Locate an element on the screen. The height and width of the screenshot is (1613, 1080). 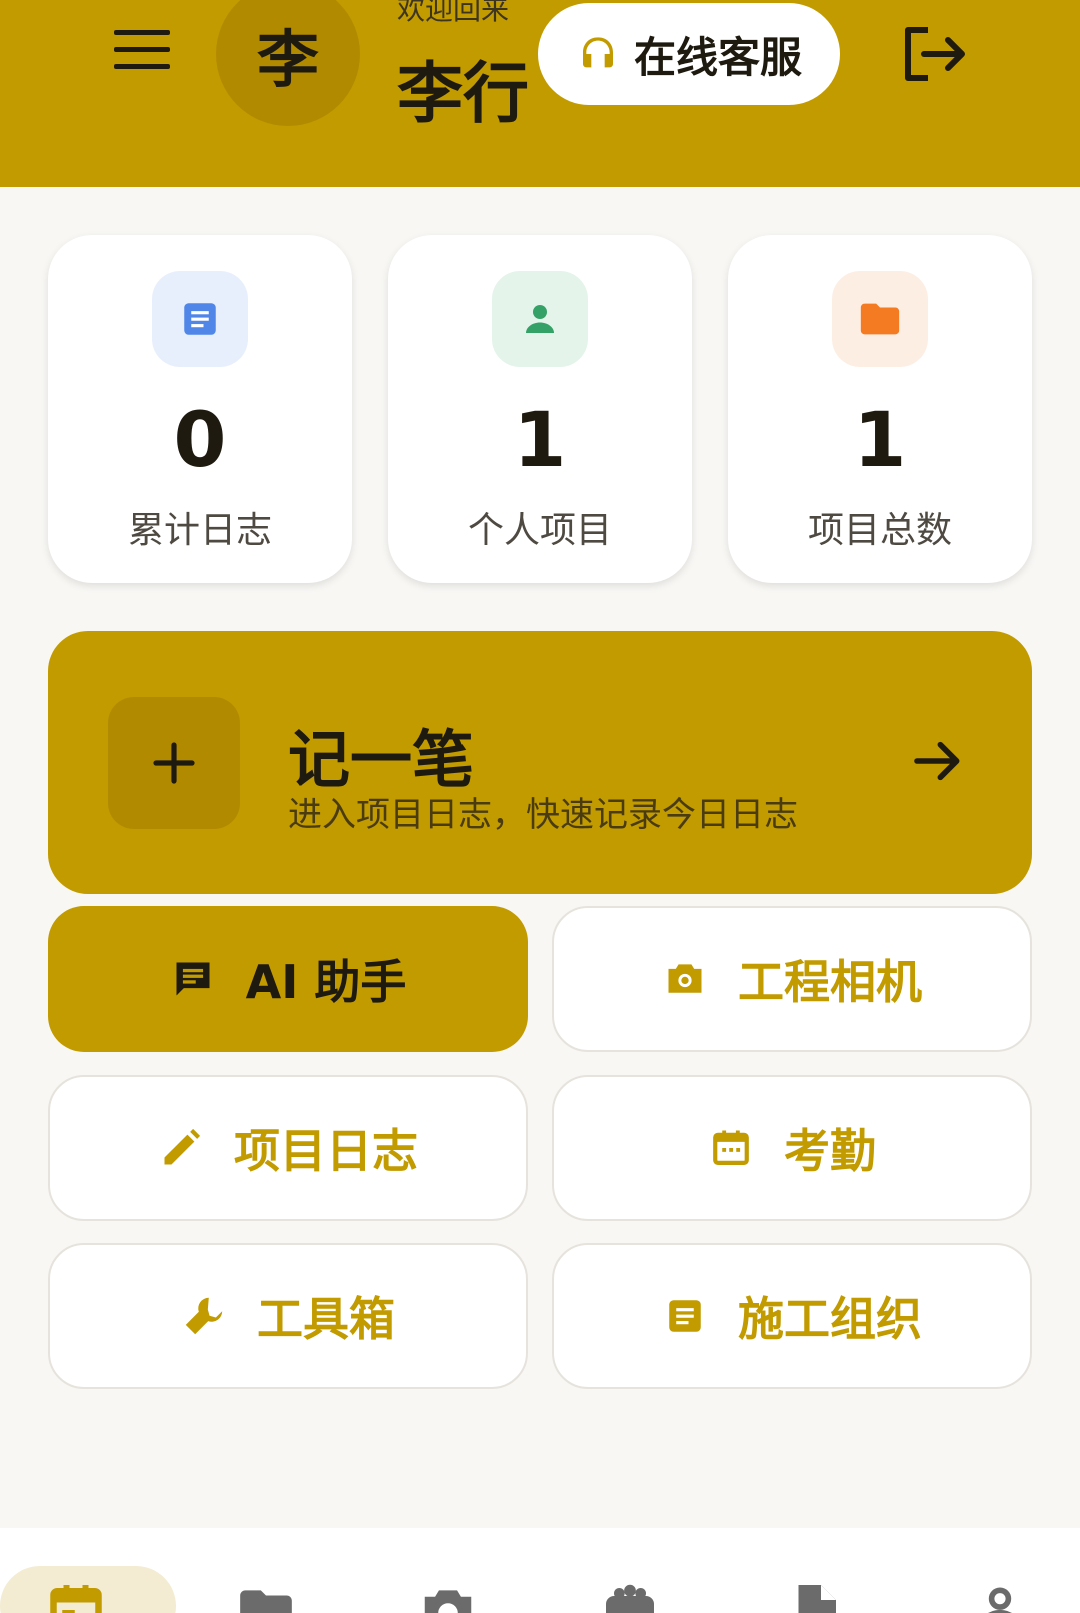
nav-item-camera is located at coordinates (448, 1570).